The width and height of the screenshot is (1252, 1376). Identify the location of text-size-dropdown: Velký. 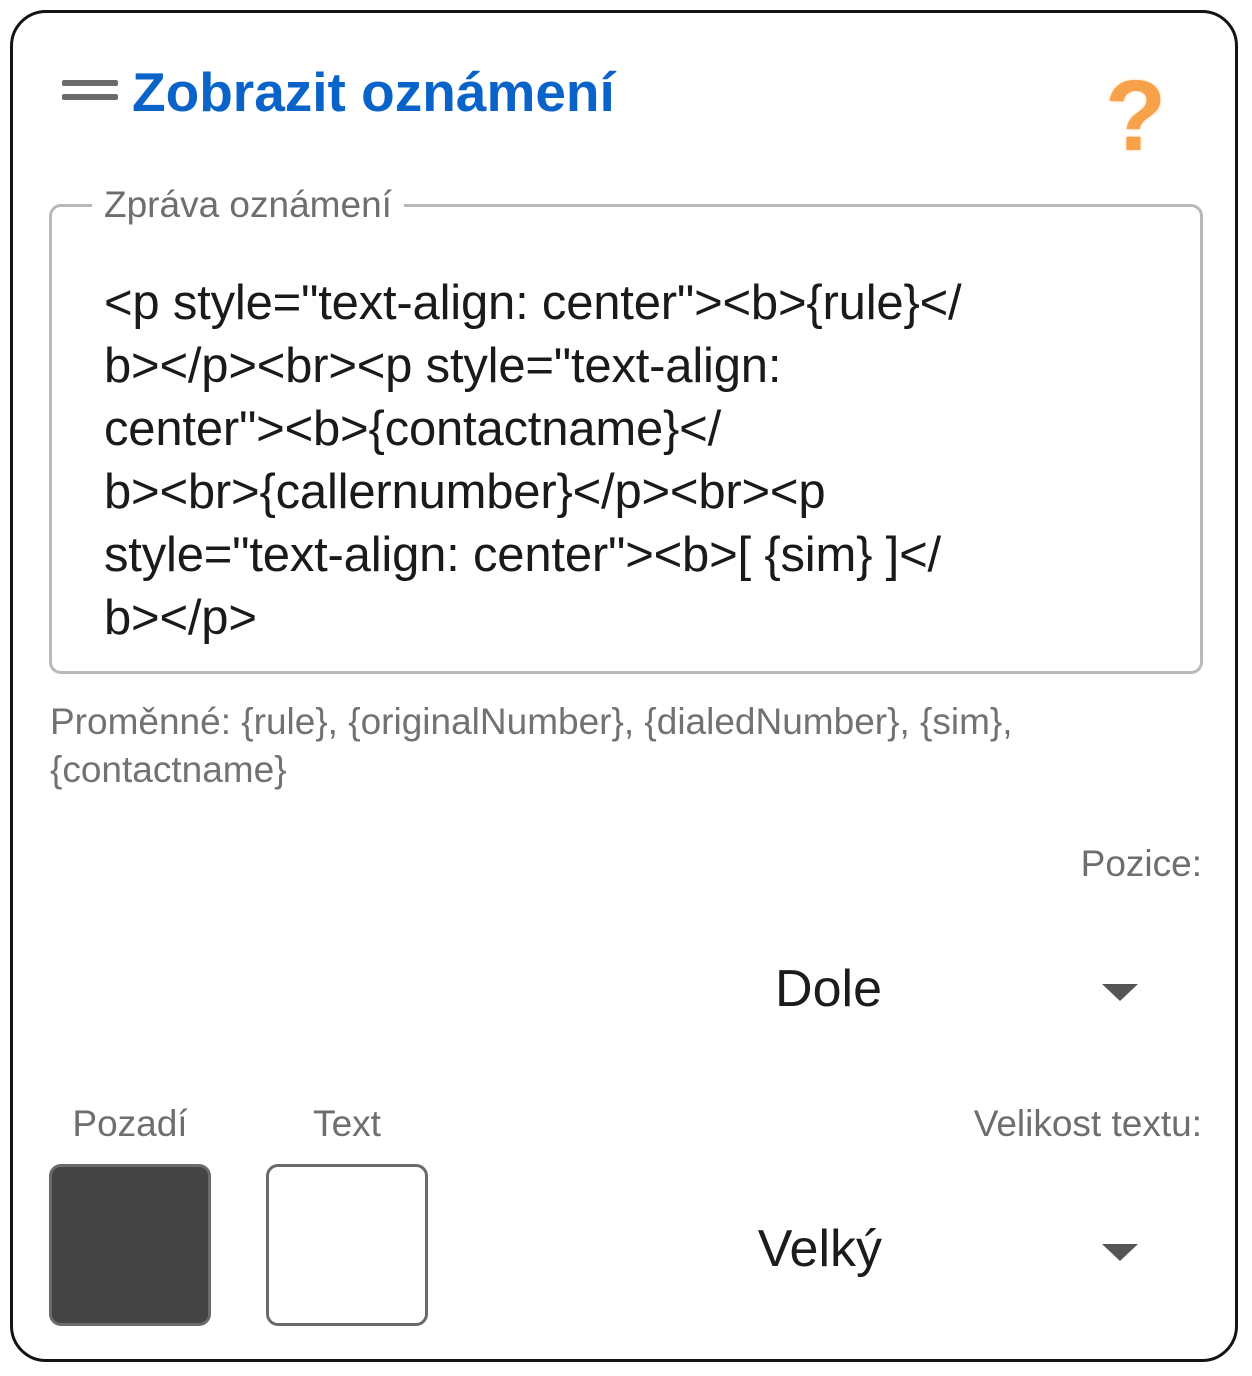
(960, 1249).